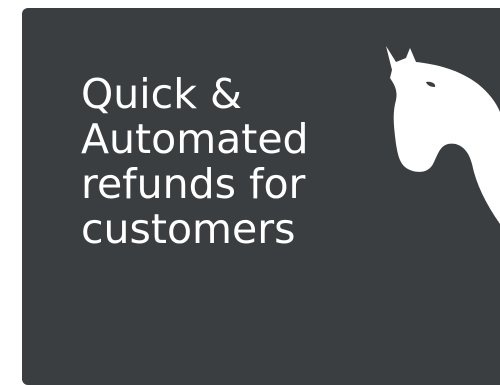 The width and height of the screenshot is (500, 385). What do you see at coordinates (188, 229) in the screenshot?
I see `headline-line-4: customers` at bounding box center [188, 229].